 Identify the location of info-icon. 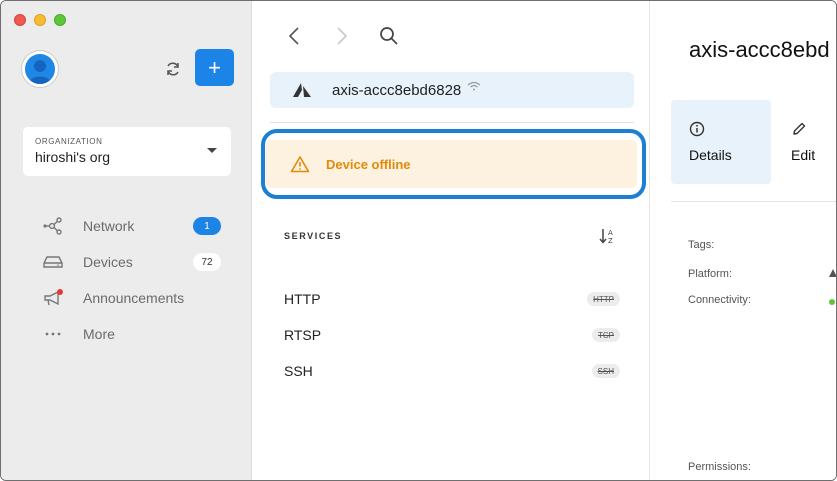
(697, 129).